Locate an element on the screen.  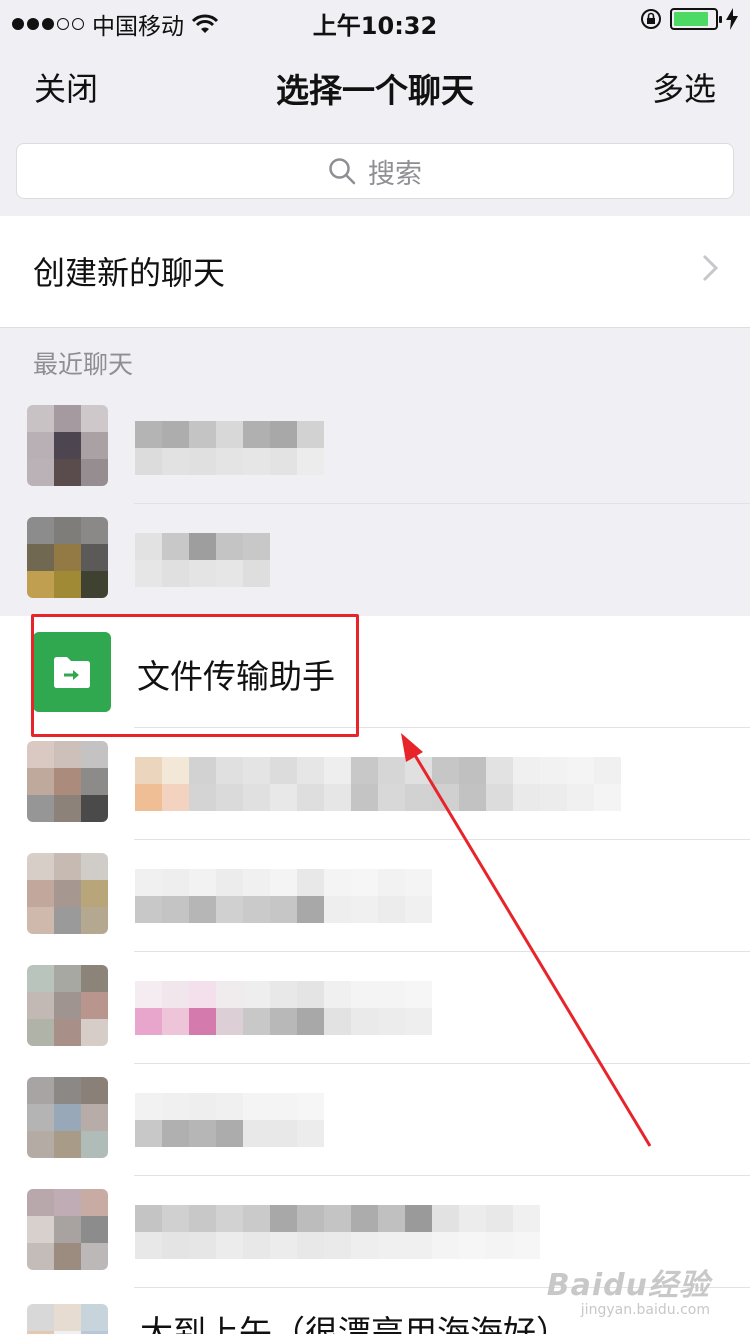
search-area: 搜索 is located at coordinates (375, 173).